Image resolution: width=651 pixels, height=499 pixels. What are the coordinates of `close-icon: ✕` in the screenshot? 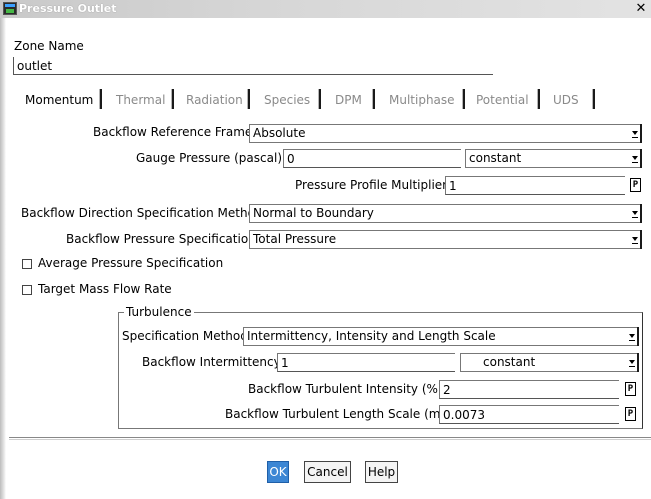 It's located at (641, 9).